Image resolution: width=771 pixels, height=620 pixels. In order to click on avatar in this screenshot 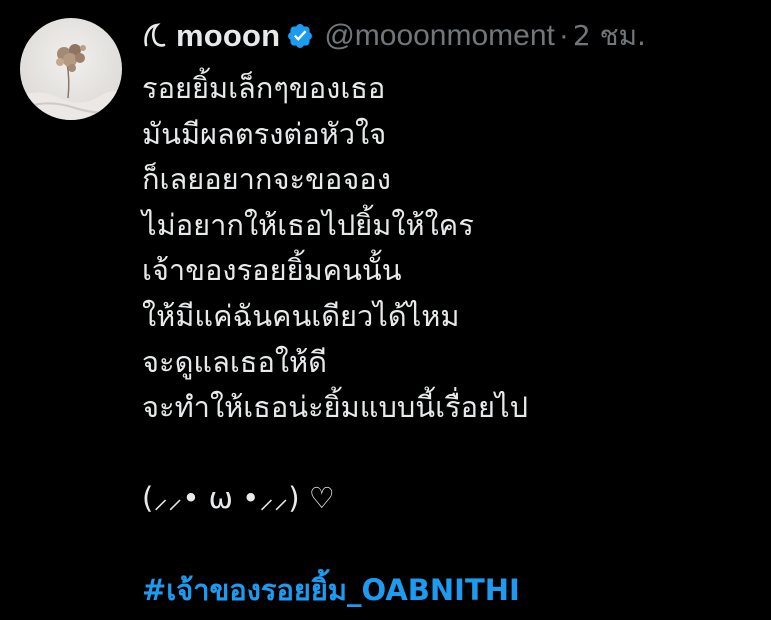, I will do `click(71, 69)`.